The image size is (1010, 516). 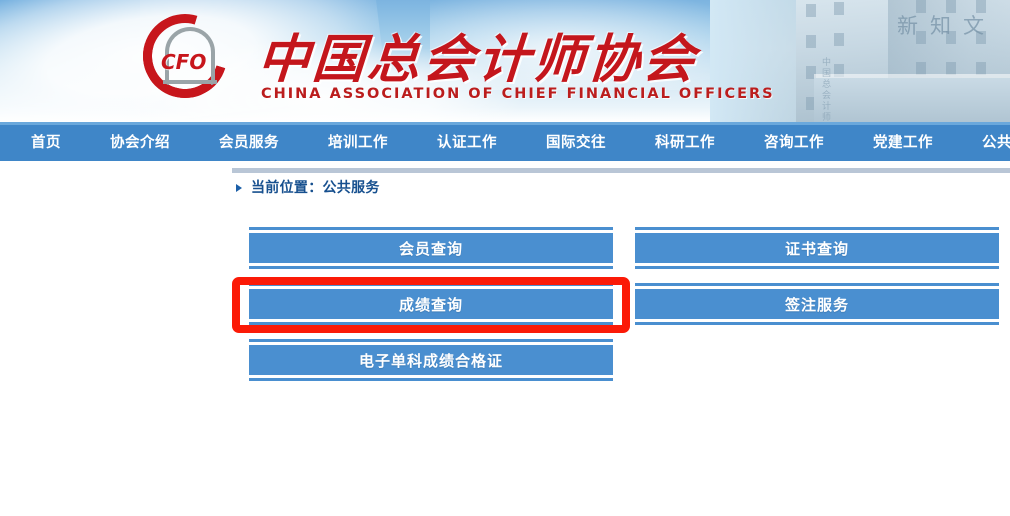 What do you see at coordinates (912, 100) in the screenshot?
I see `building-podium` at bounding box center [912, 100].